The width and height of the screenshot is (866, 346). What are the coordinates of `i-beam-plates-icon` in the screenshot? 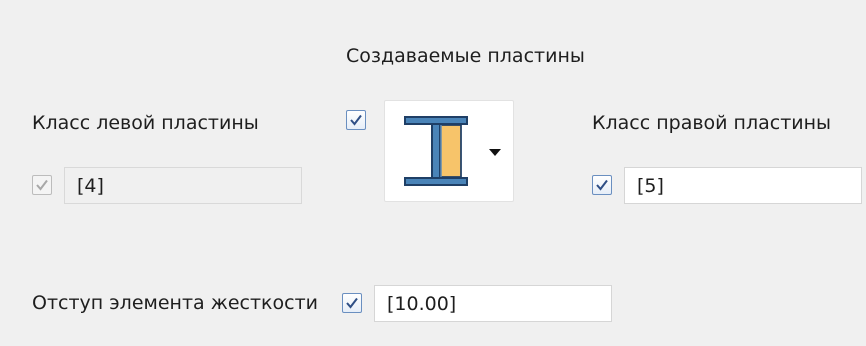 It's located at (436, 151).